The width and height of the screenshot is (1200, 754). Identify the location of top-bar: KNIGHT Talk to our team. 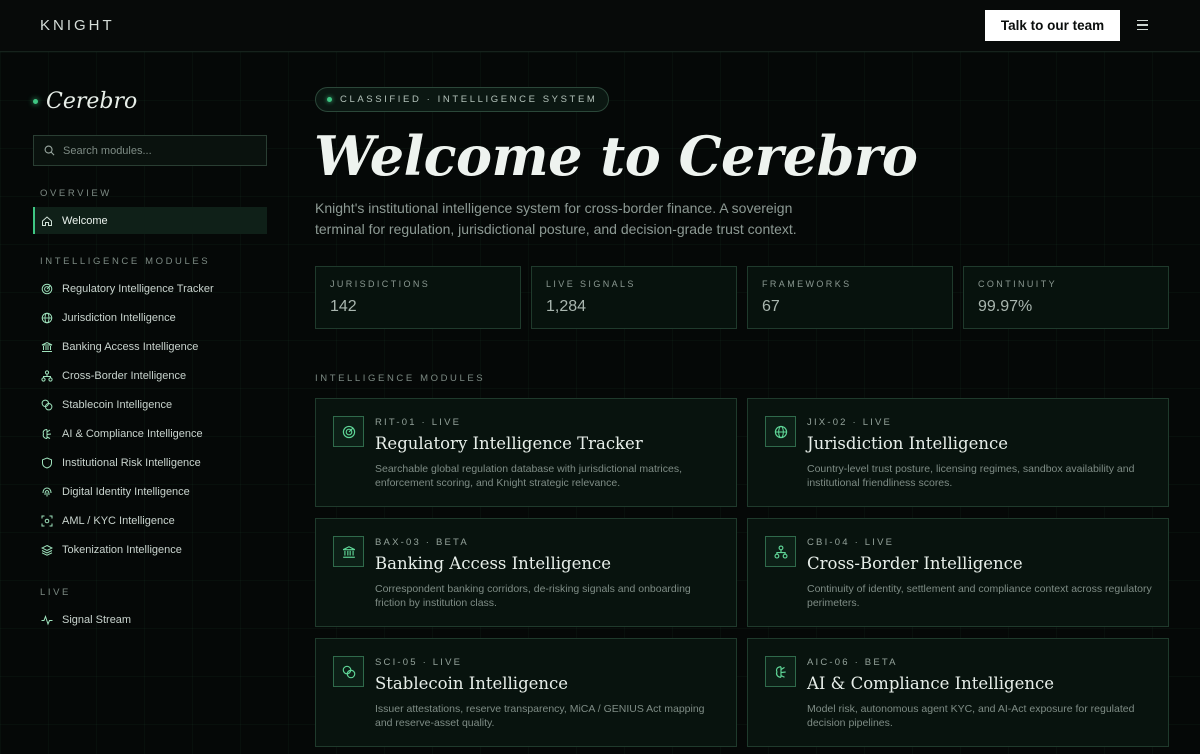
(600, 26).